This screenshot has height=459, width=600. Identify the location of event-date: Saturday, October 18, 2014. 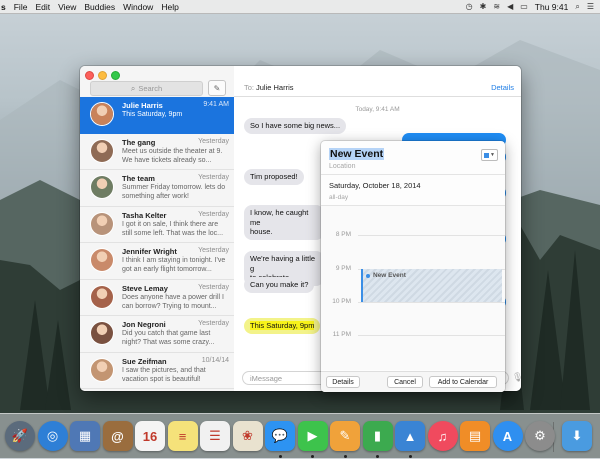
(375, 185).